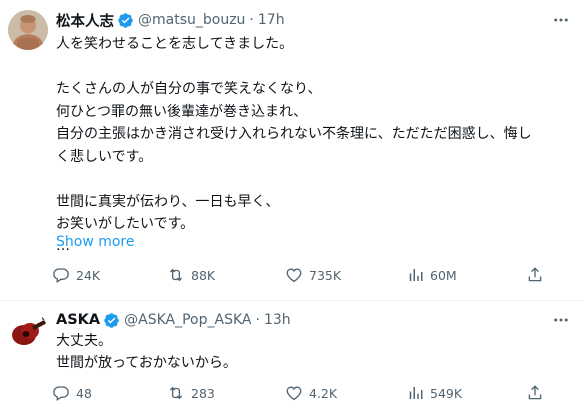 The width and height of the screenshot is (584, 409). What do you see at coordinates (104, 156) in the screenshot?
I see `post-line: く悲しいです。` at bounding box center [104, 156].